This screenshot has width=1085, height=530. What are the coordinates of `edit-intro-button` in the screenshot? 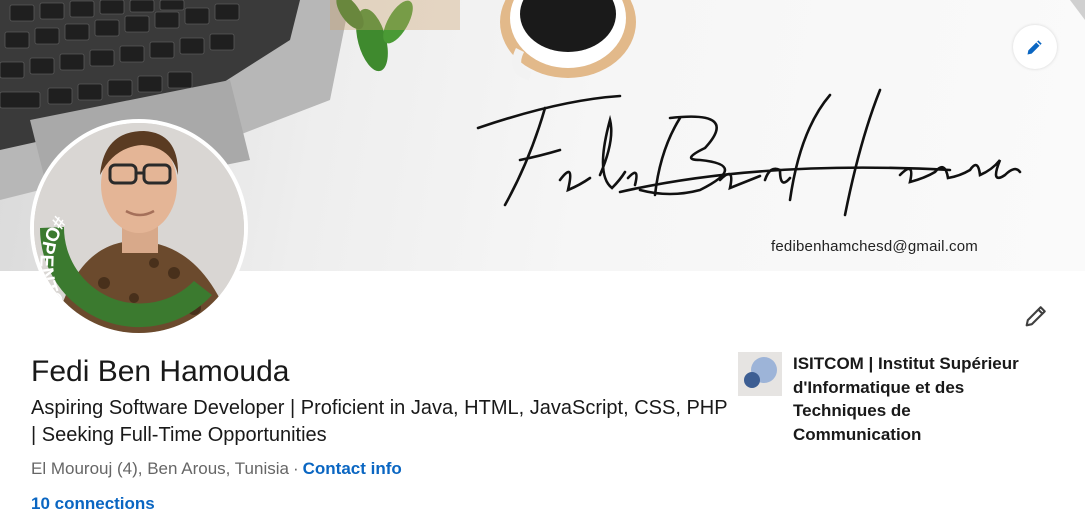 It's located at (1036, 316).